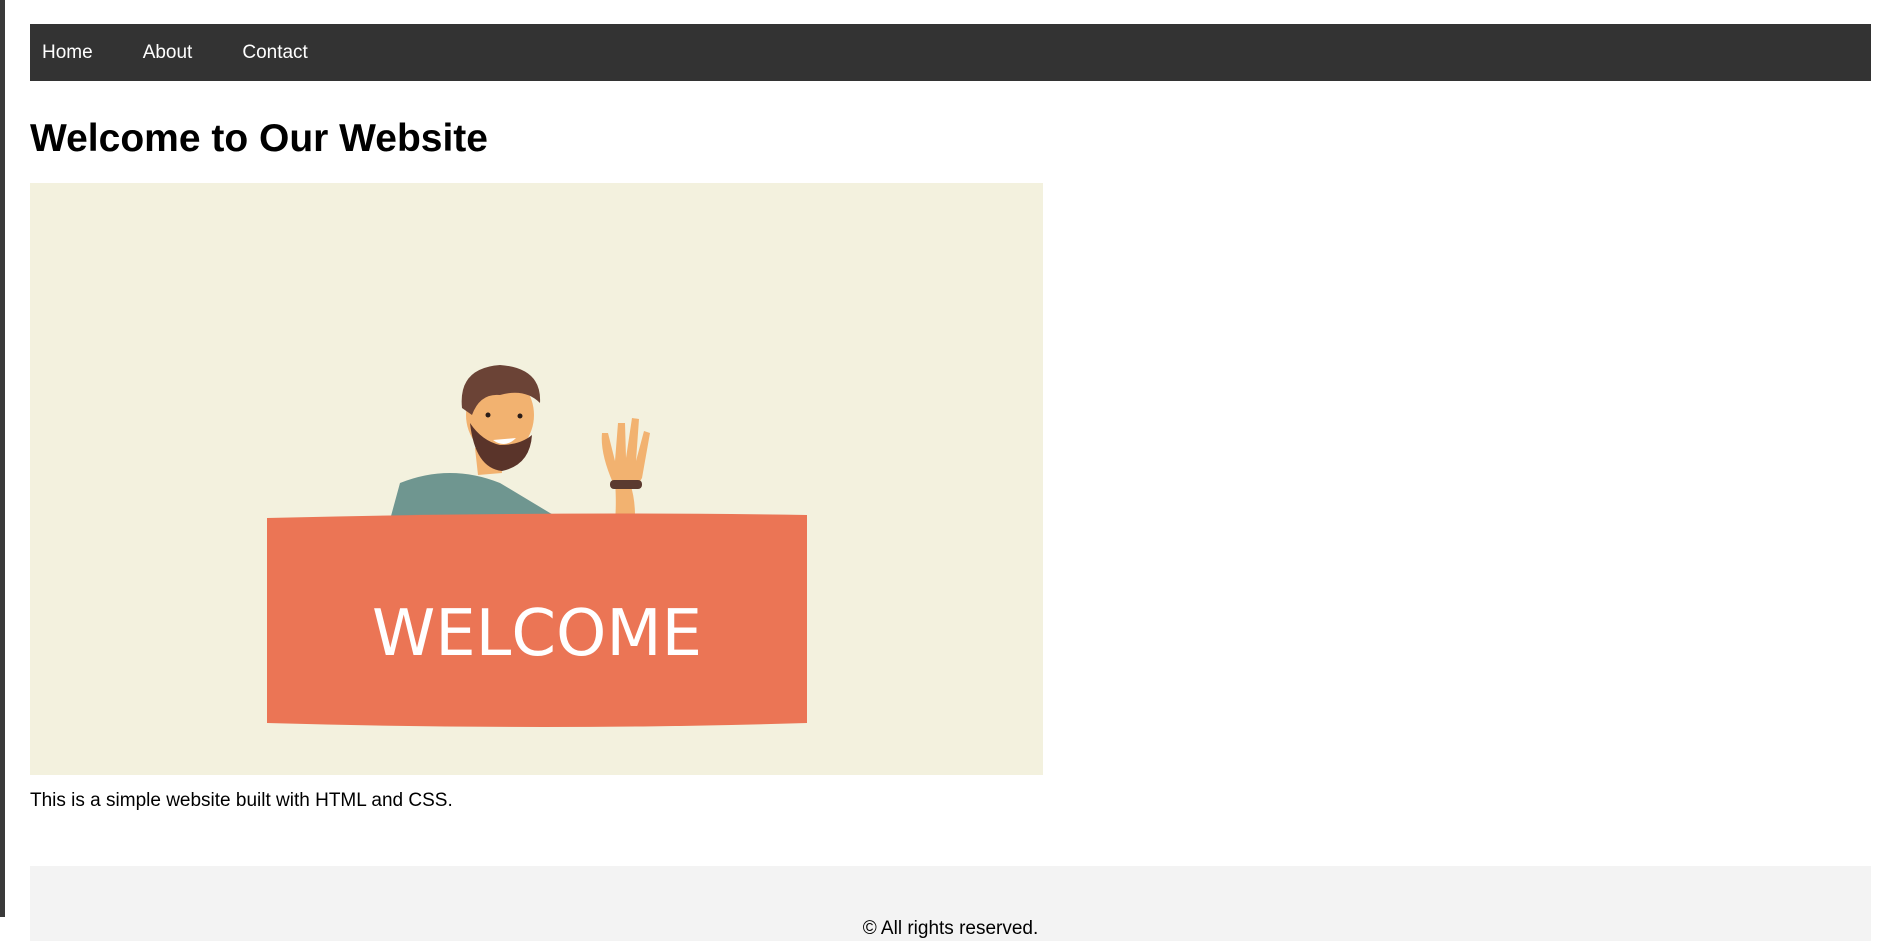 Image resolution: width=1891 pixels, height=941 pixels. What do you see at coordinates (520, 416) in the screenshot?
I see `eye-right` at bounding box center [520, 416].